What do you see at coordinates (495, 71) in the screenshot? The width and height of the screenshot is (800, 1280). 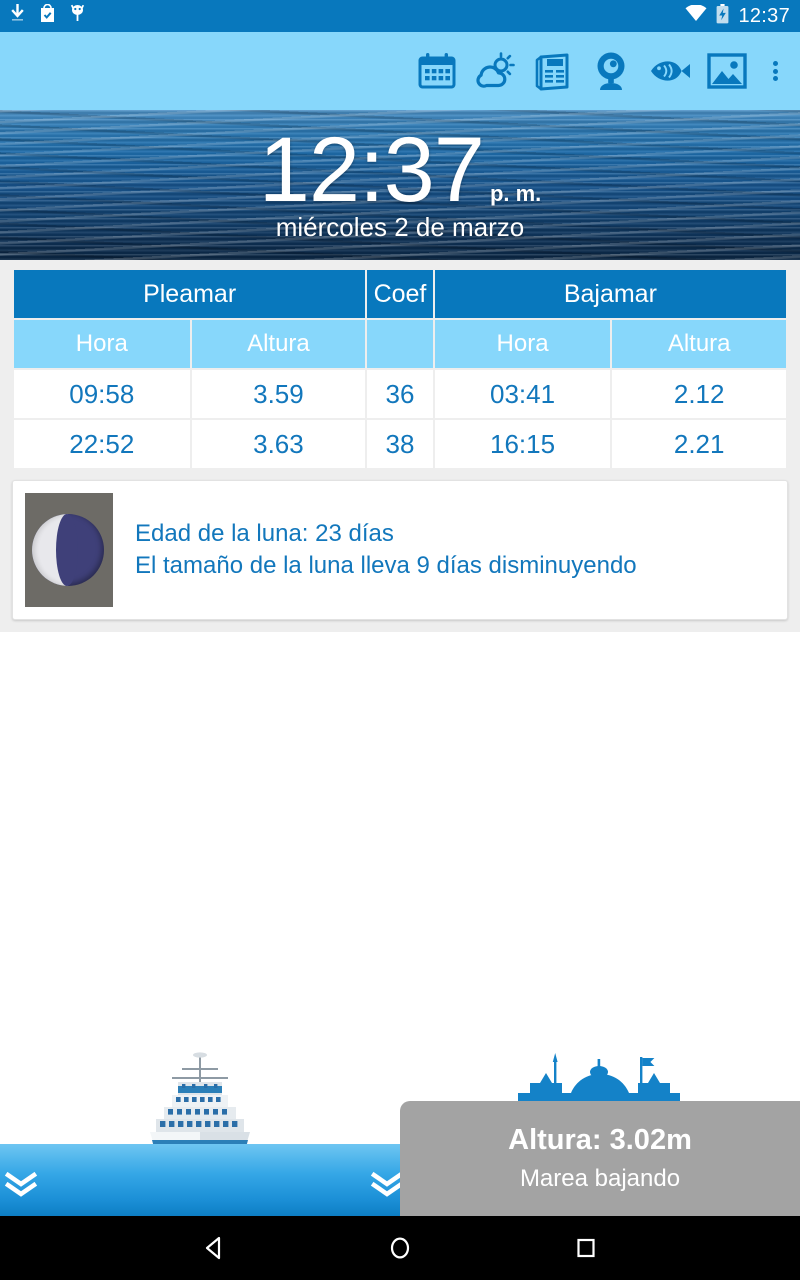 I see `weather-icon` at bounding box center [495, 71].